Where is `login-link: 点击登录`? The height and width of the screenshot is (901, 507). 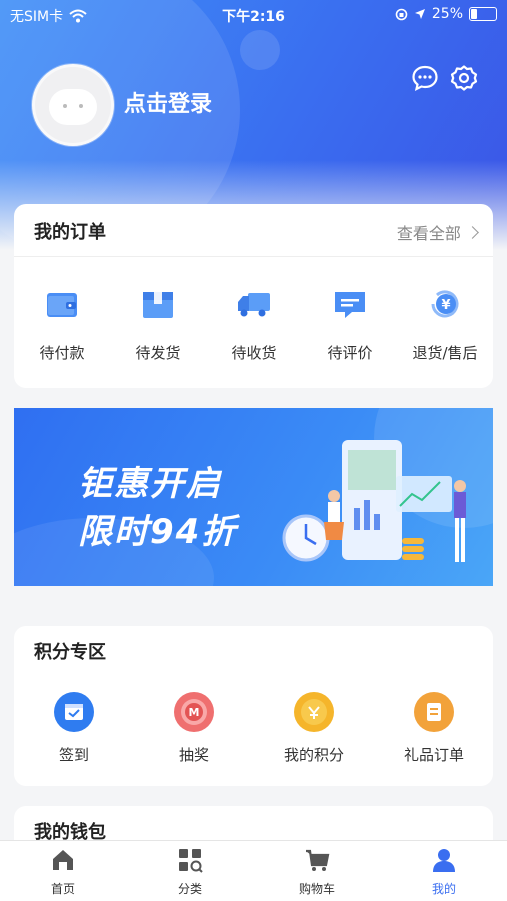
login-link: 点击登录 is located at coordinates (168, 102).